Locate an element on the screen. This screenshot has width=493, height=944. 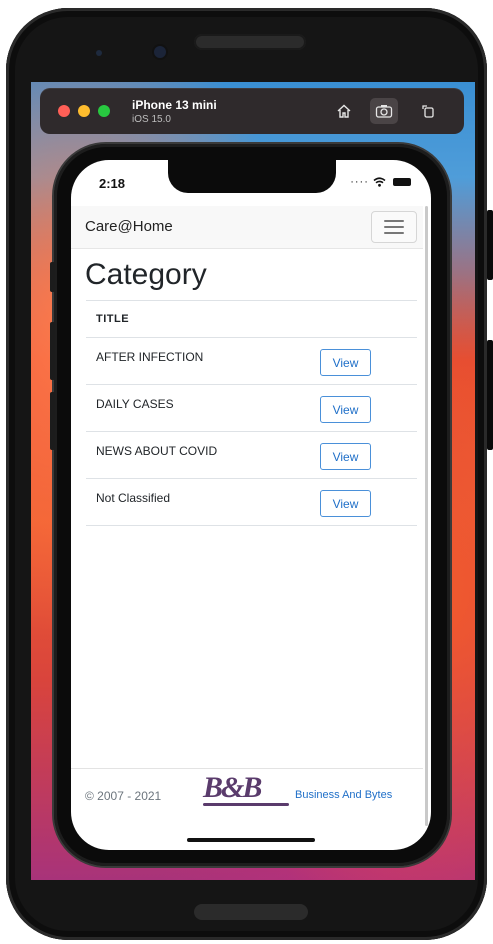
company-logo: B&B is located at coordinates (246, 788).